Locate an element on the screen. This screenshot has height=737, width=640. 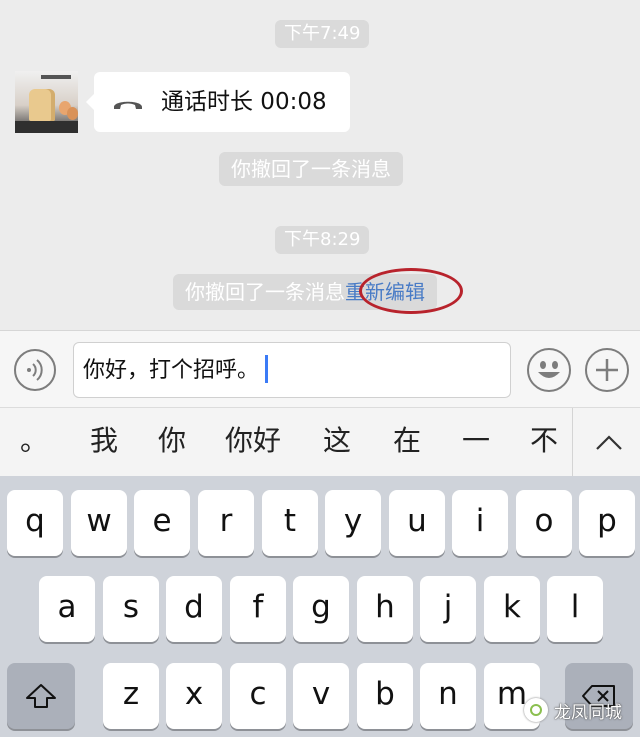
key-label: c is located at coordinates (258, 694).